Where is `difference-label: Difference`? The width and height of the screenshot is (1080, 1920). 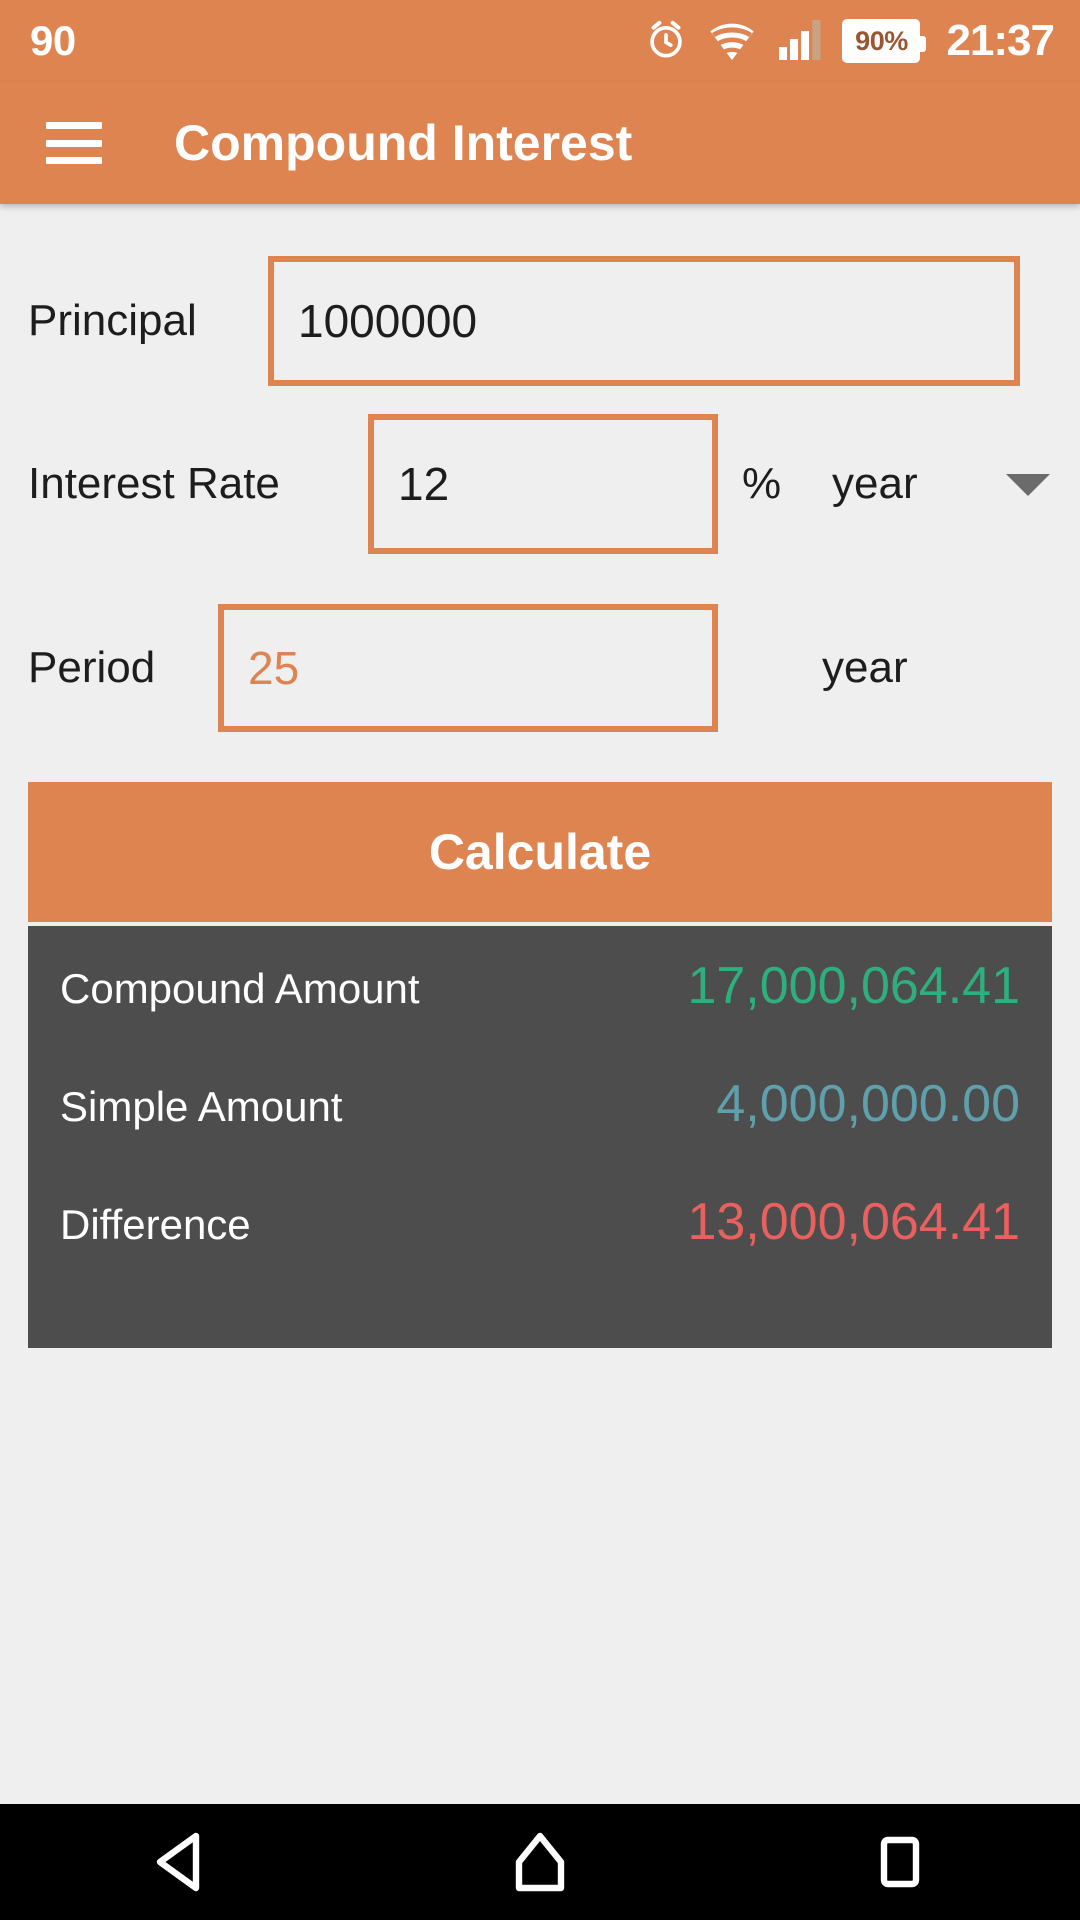
difference-label: Difference is located at coordinates (155, 1224).